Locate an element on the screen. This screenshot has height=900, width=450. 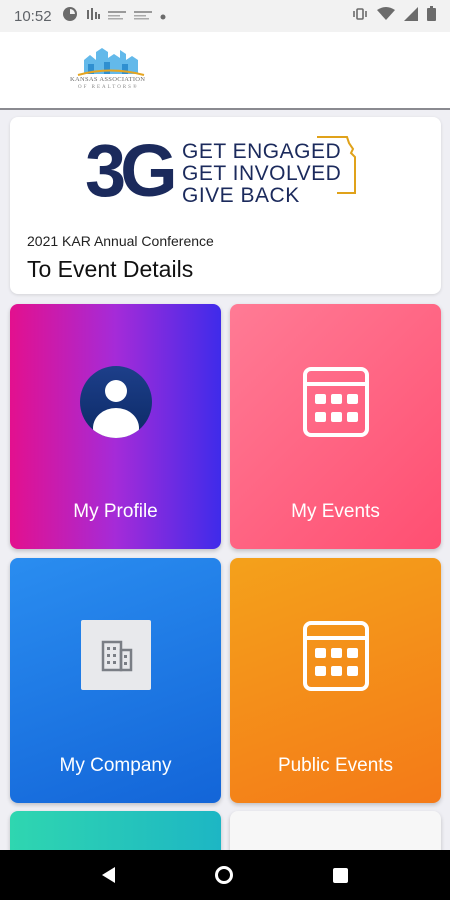
status-notification-icons is located at coordinates (114, 16).